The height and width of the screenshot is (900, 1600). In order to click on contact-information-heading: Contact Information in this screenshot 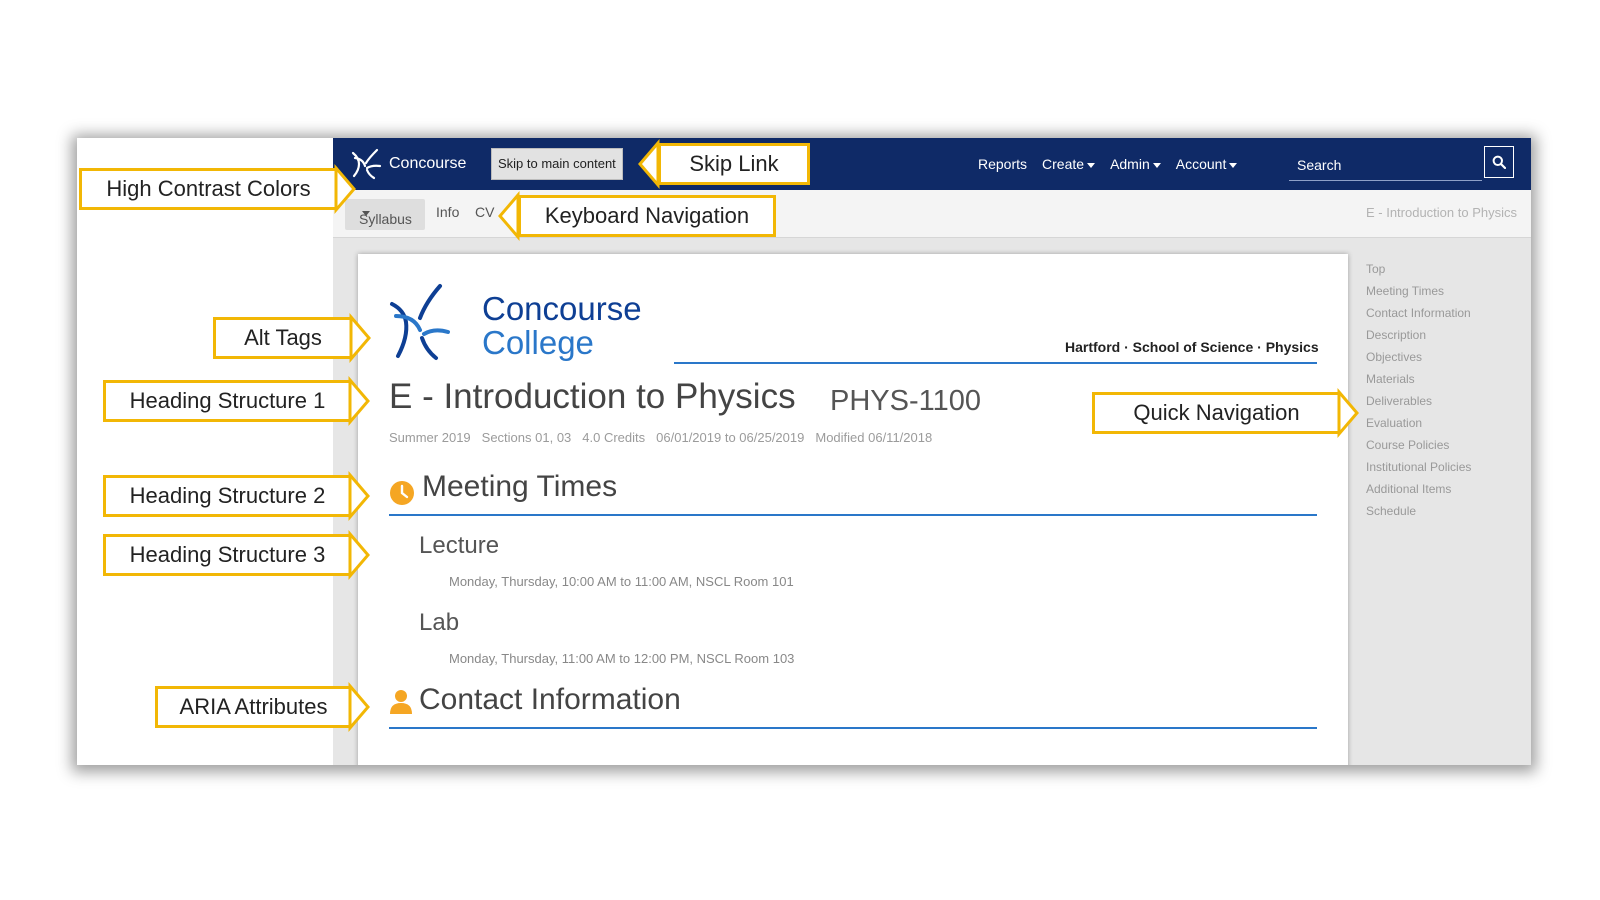, I will do `click(550, 699)`.